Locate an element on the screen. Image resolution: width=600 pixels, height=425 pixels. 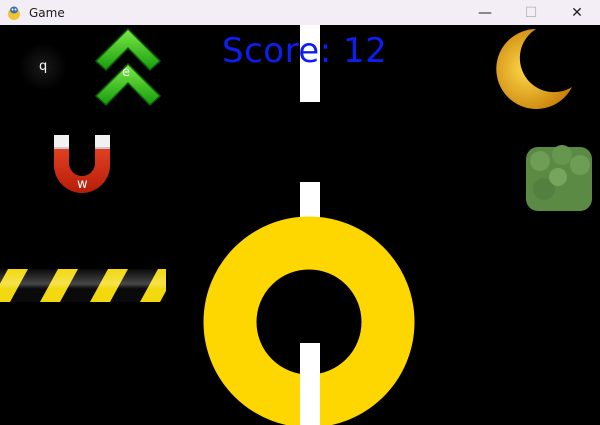
magnet-key-label: w is located at coordinates (82, 184).